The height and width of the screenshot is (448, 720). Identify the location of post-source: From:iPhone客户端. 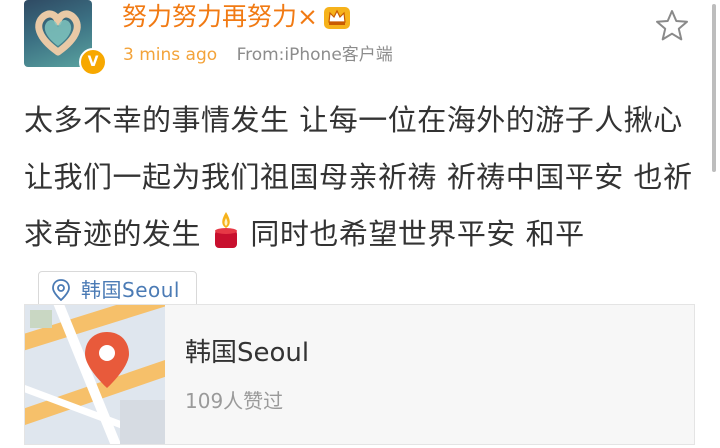
(314, 55).